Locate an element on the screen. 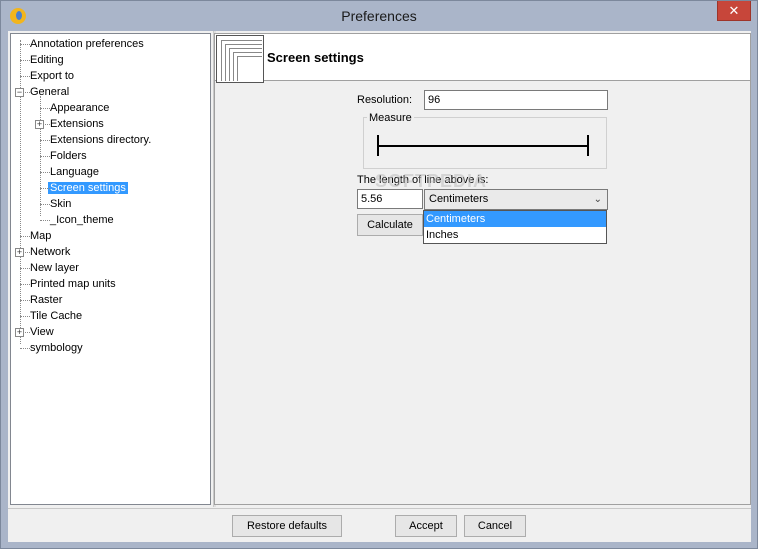 Image resolution: width=758 pixels, height=549 pixels. tree-item-symbology: symbology is located at coordinates (56, 348).